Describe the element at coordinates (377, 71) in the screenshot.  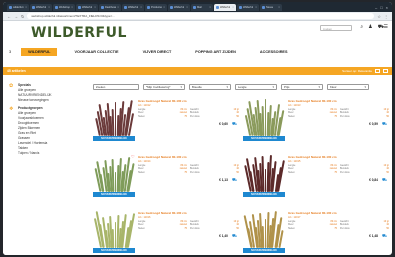
I see `grid-view-icon` at that location.